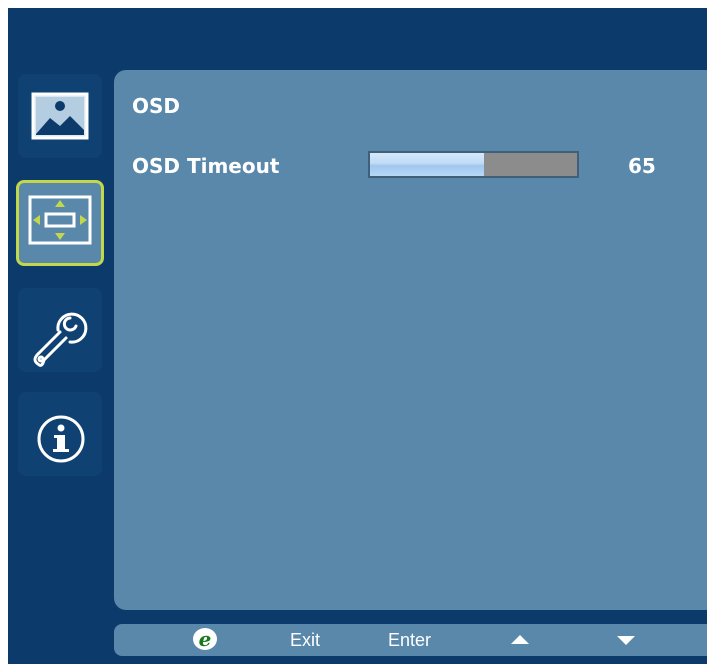  I want to click on osd-timeout-label: OSD Timeout, so click(206, 166).